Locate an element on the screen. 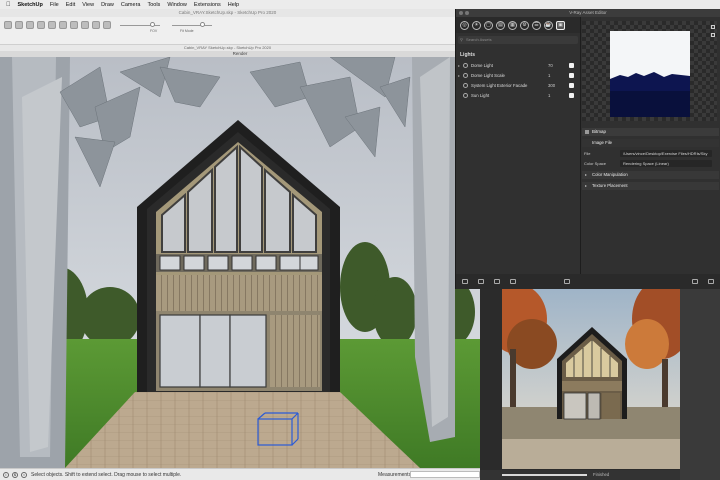 The image size is (720, 480). bitmap-header: Bitmap is located at coordinates (650, 132).